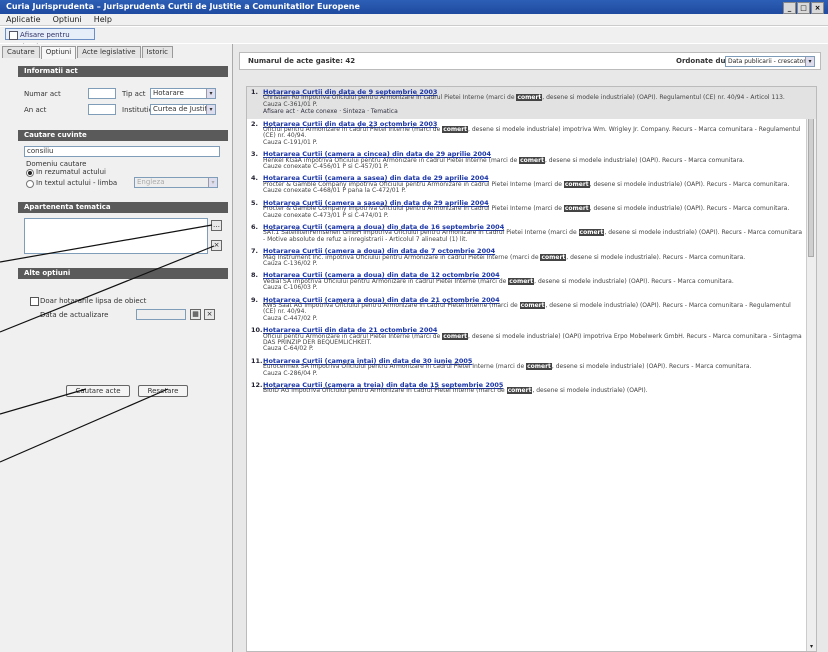  Describe the element at coordinates (254, 251) in the screenshot. I see `result-number: 7.` at that location.